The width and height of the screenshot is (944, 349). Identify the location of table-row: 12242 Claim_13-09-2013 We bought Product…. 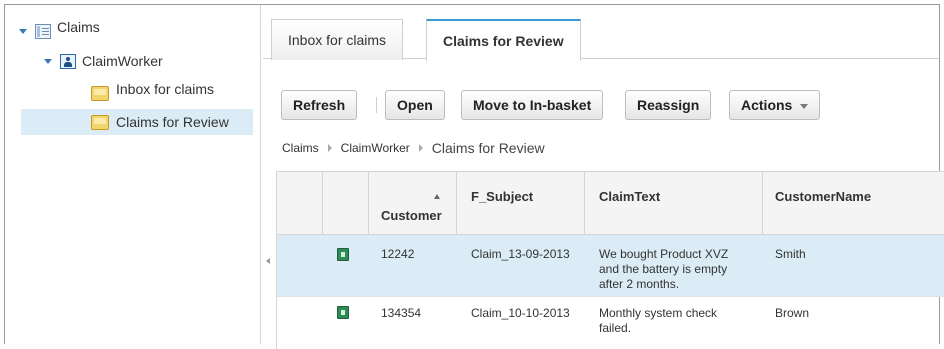
(610, 266).